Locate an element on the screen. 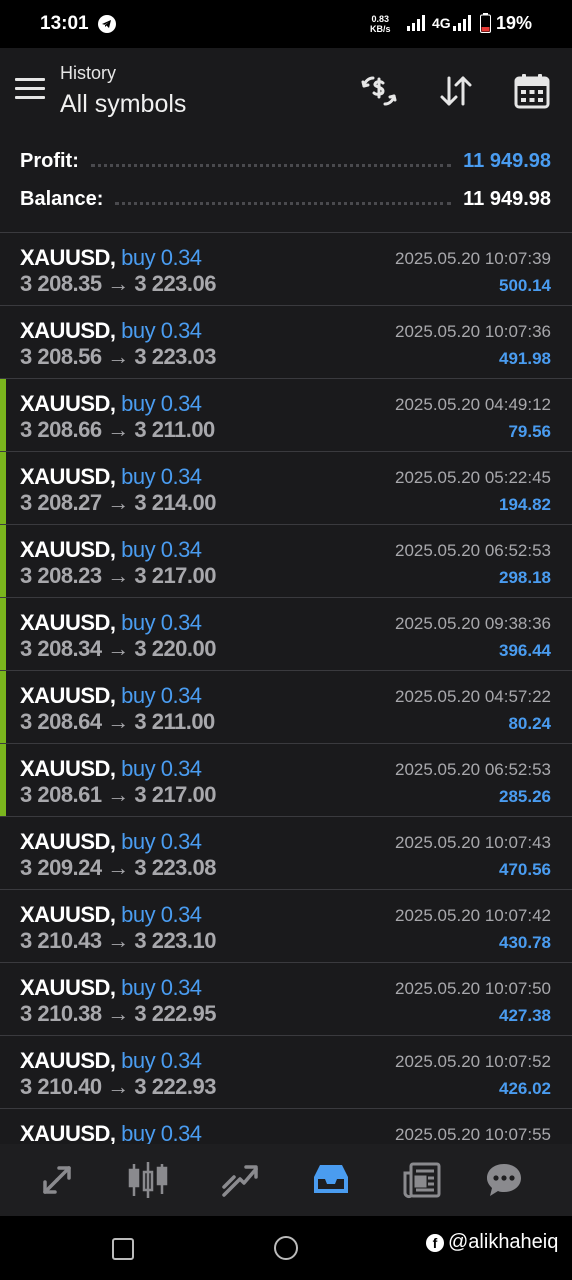  profit-row: Profit: 11 949.98 is located at coordinates (285, 161).